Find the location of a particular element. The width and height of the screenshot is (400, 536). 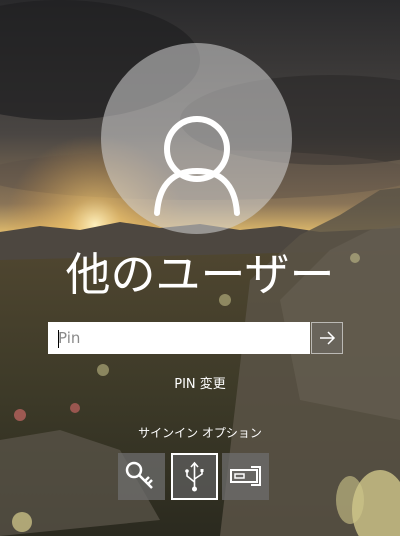

usb-signin-option is located at coordinates (194, 476).